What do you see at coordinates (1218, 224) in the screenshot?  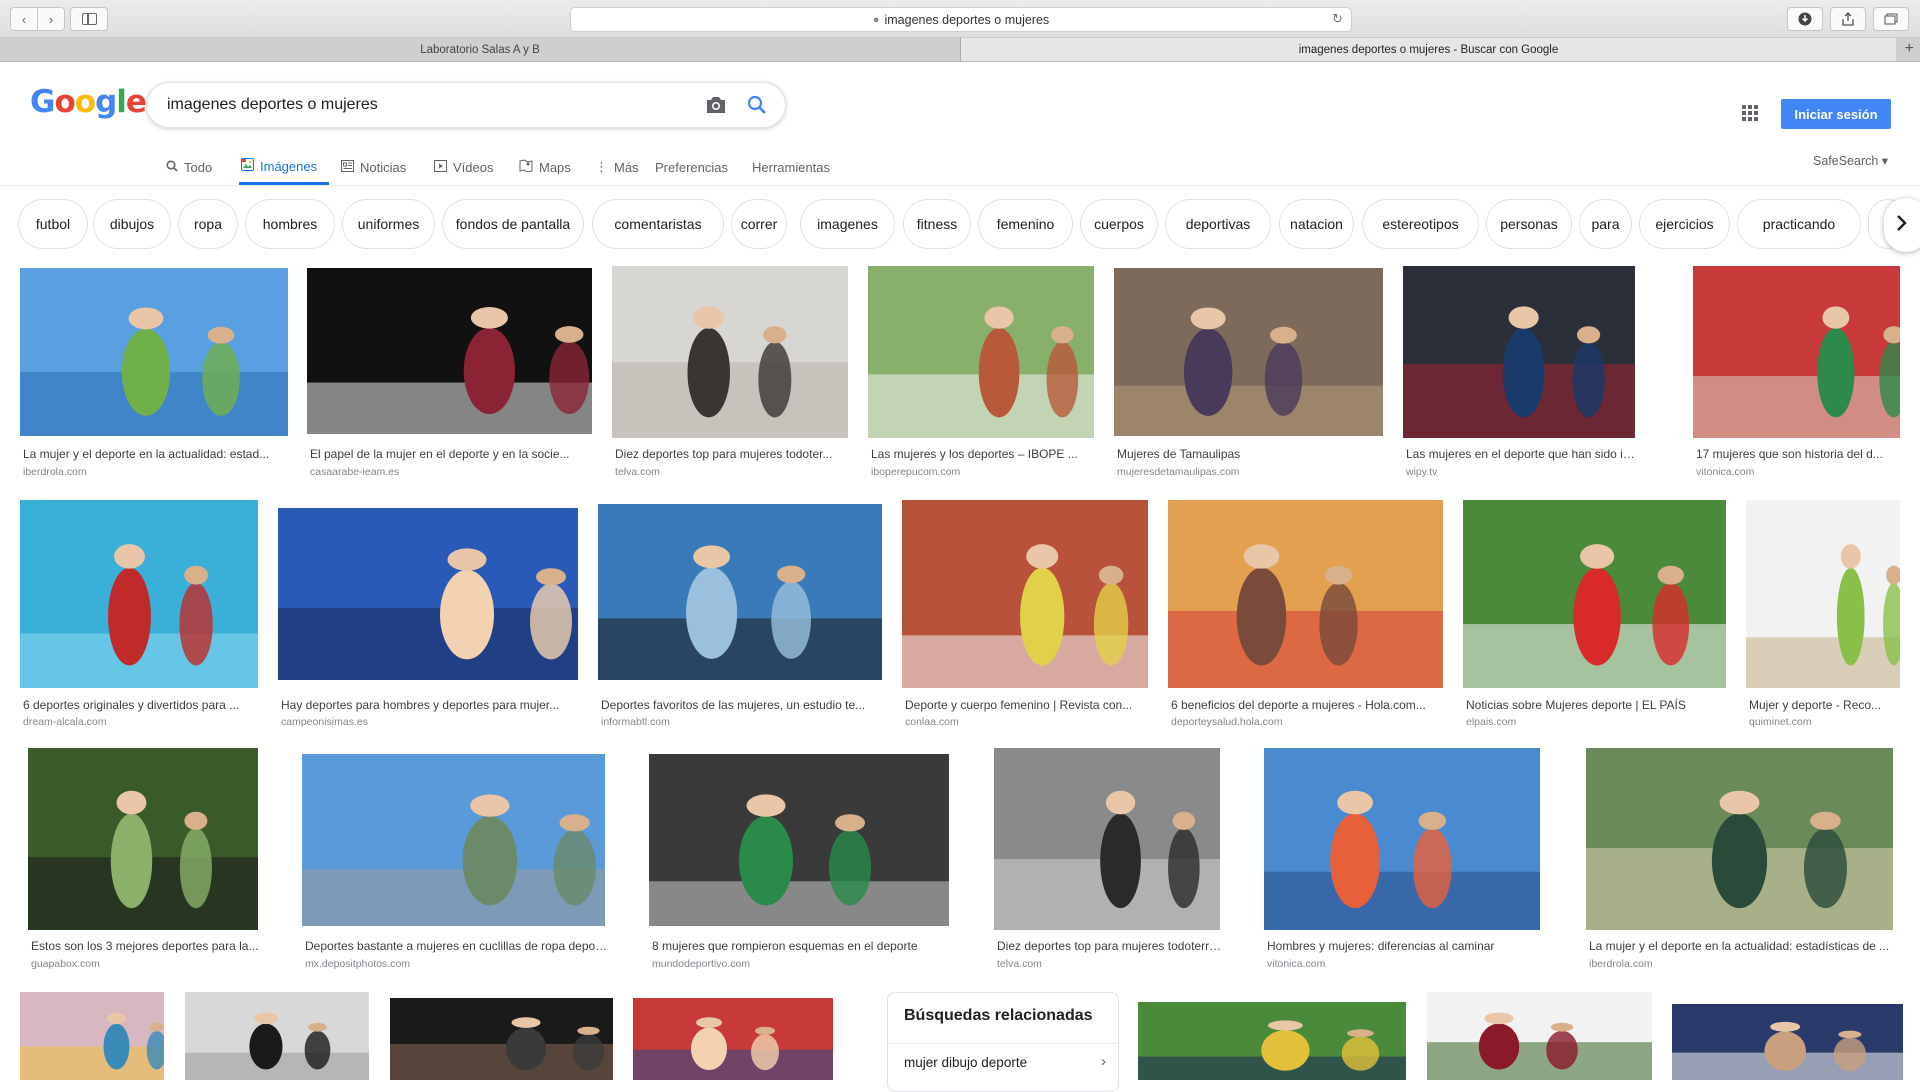 I see `suggestion-chip: deportivas` at bounding box center [1218, 224].